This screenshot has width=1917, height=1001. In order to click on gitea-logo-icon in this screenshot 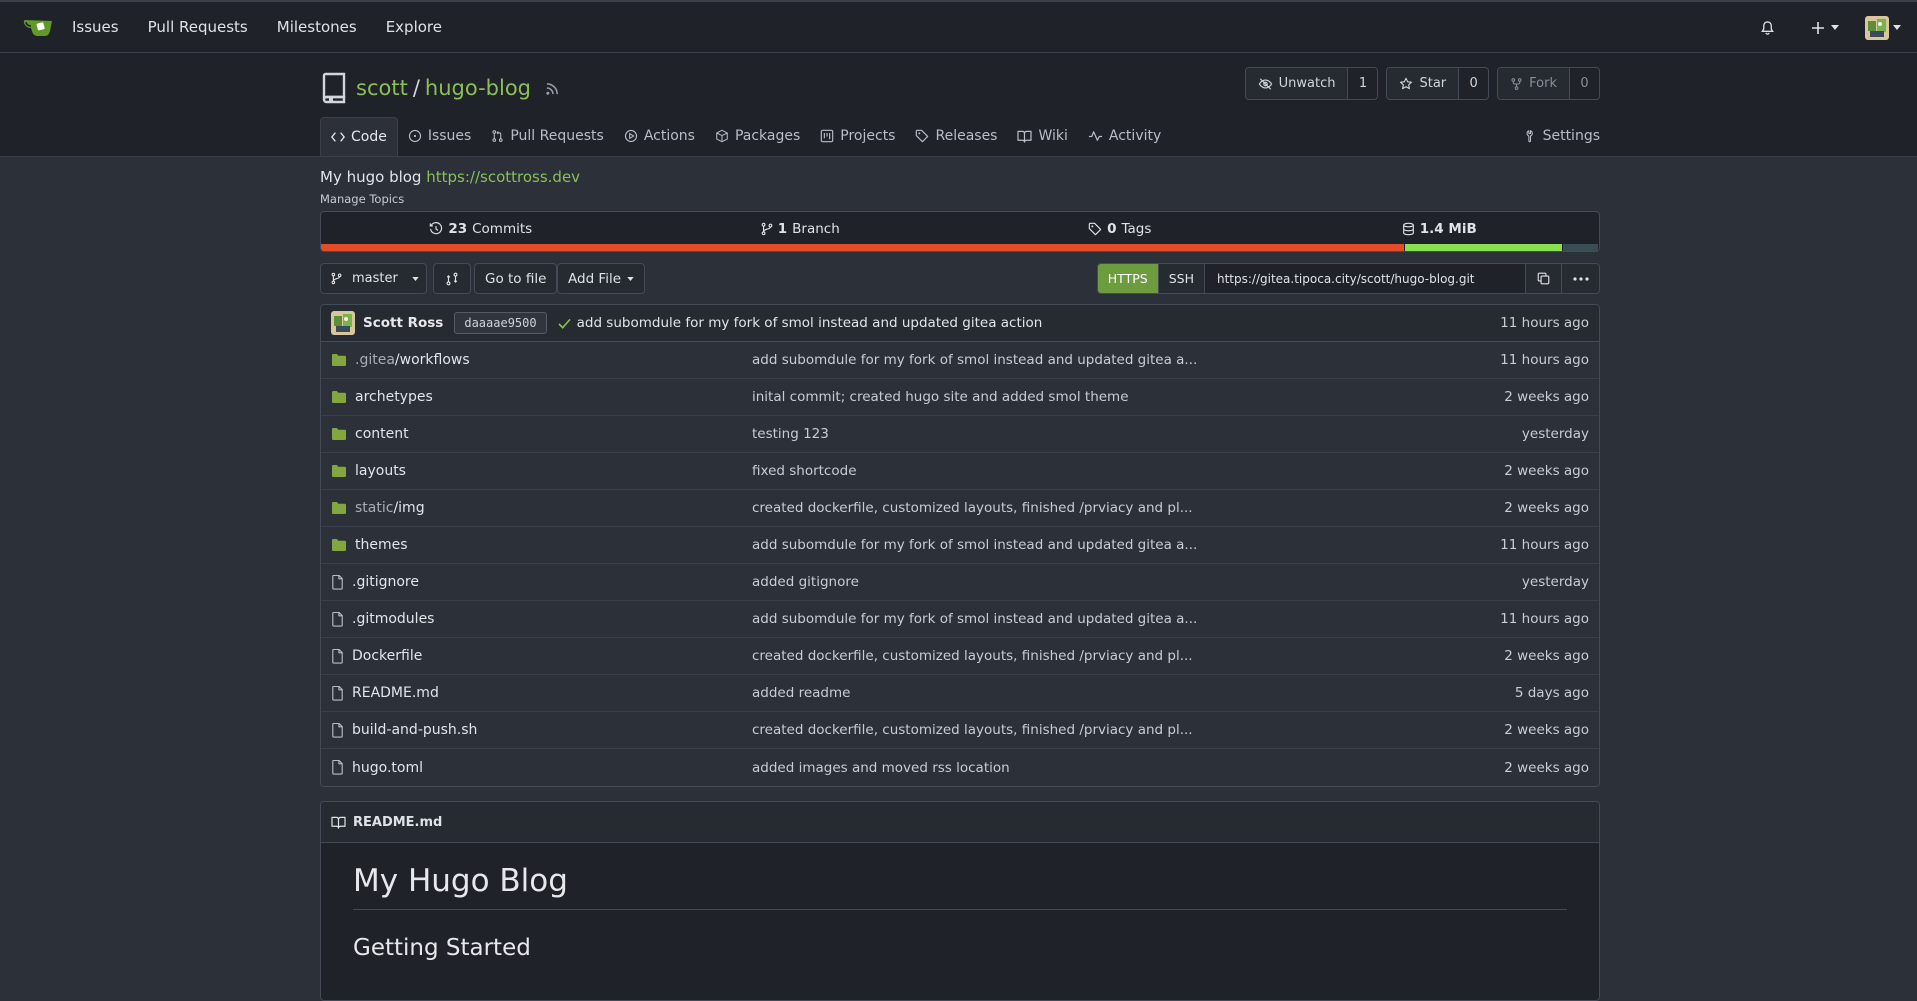, I will do `click(37, 27)`.